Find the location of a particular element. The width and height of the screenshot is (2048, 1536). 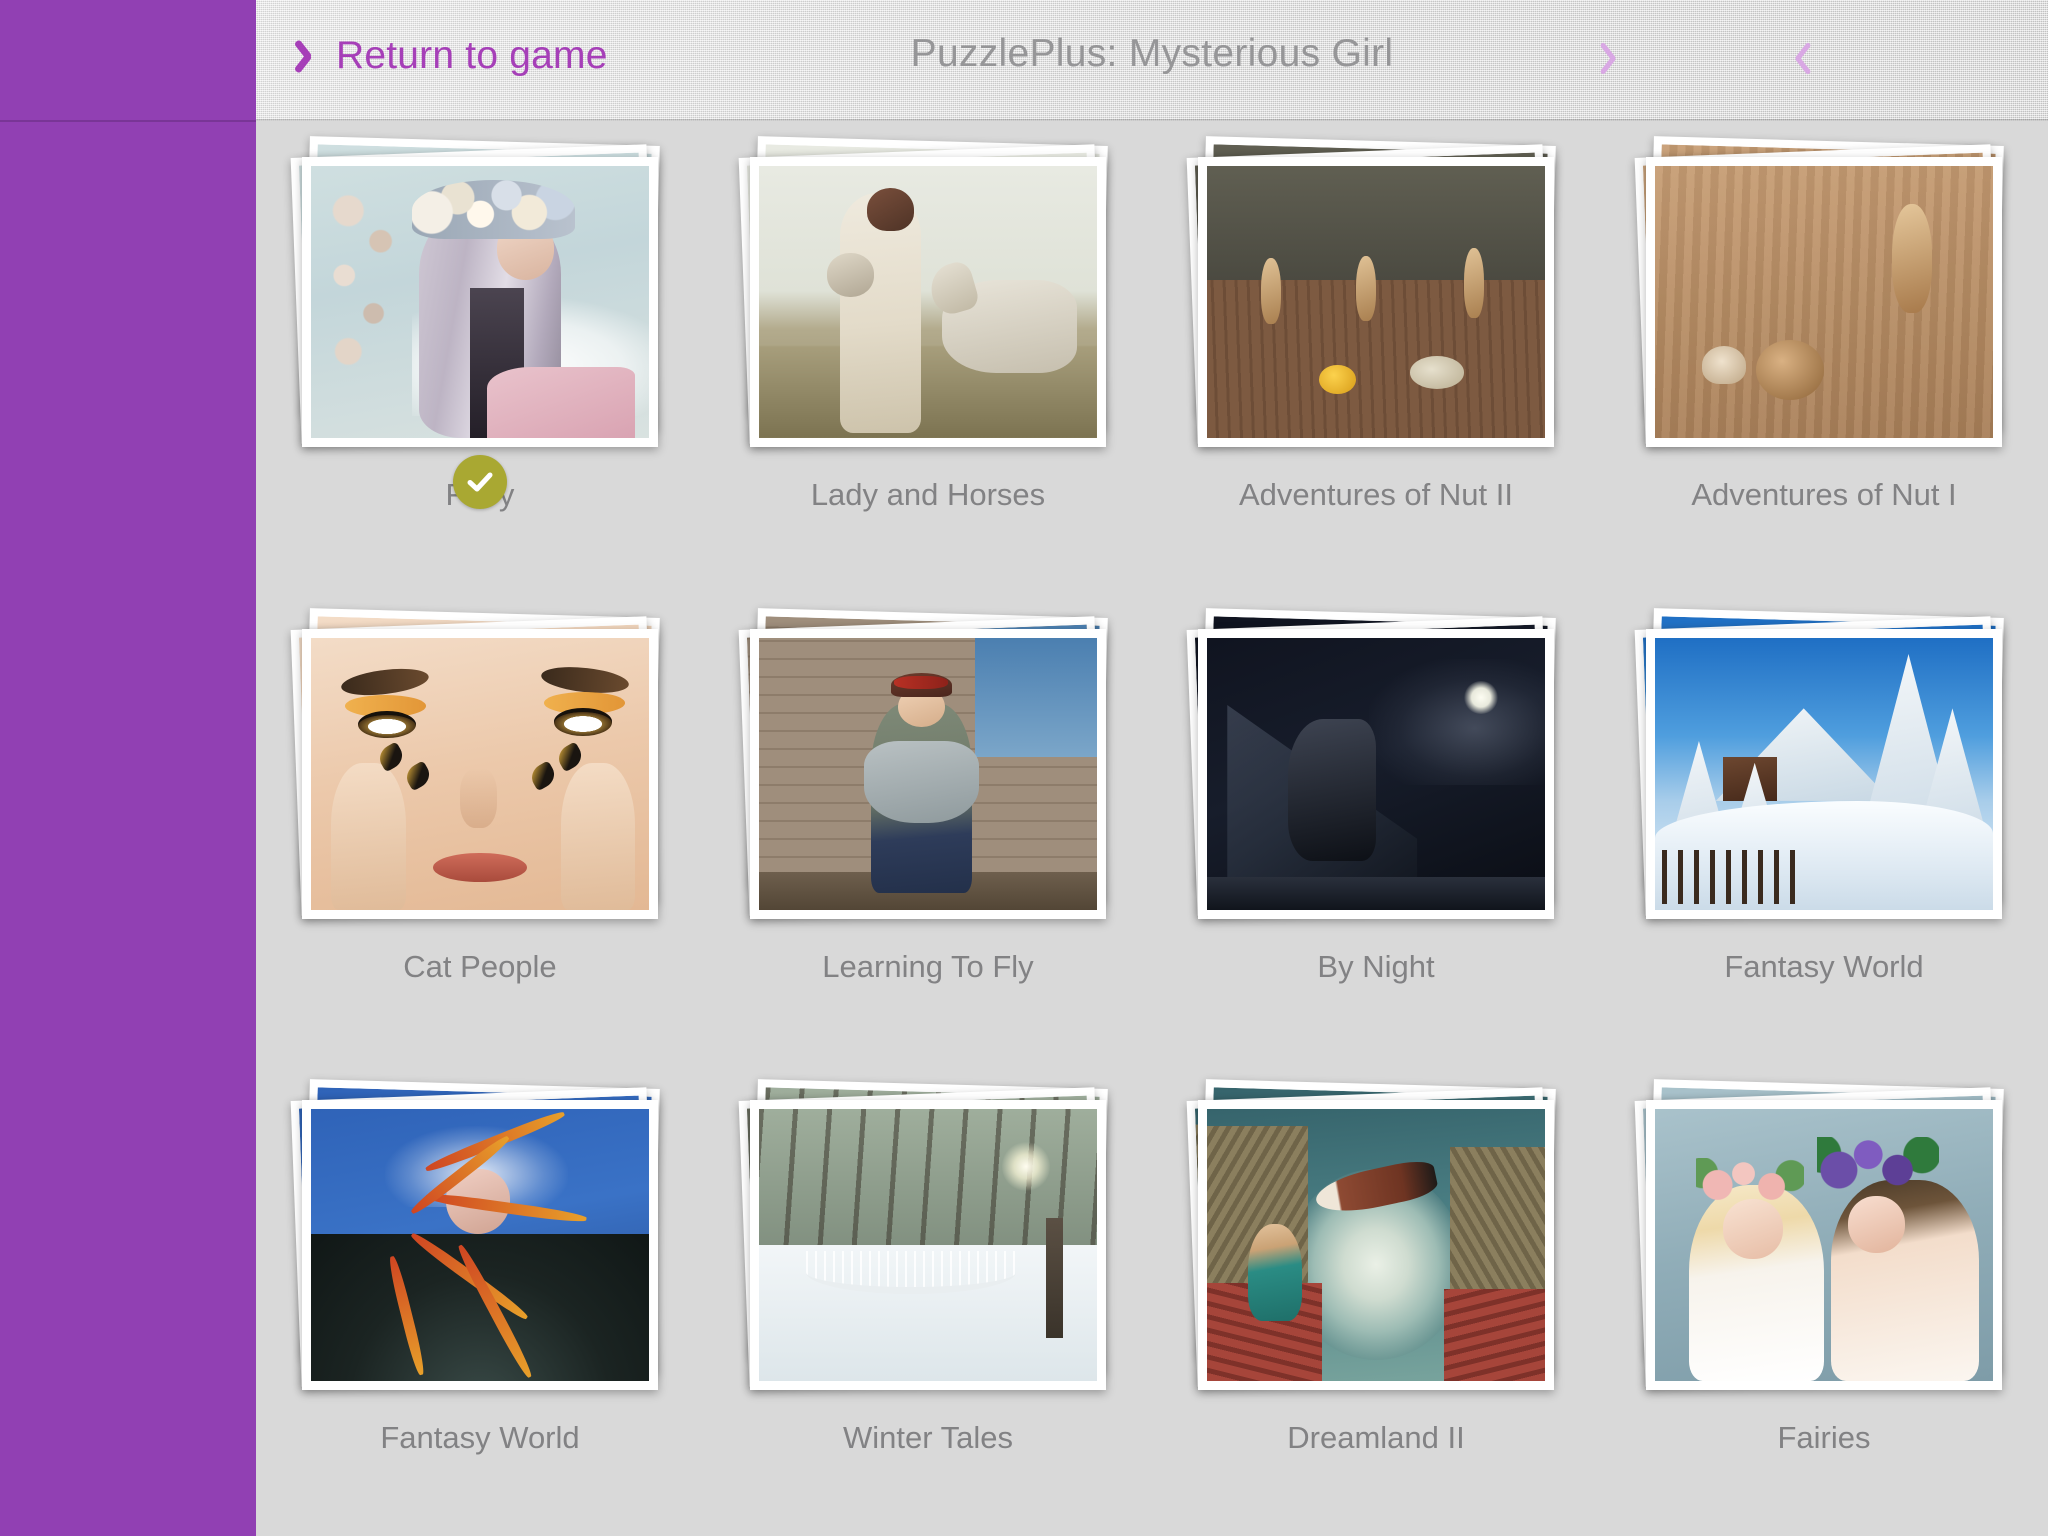

puzzle-cell: Adventures of Nut I is located at coordinates (1824, 357).